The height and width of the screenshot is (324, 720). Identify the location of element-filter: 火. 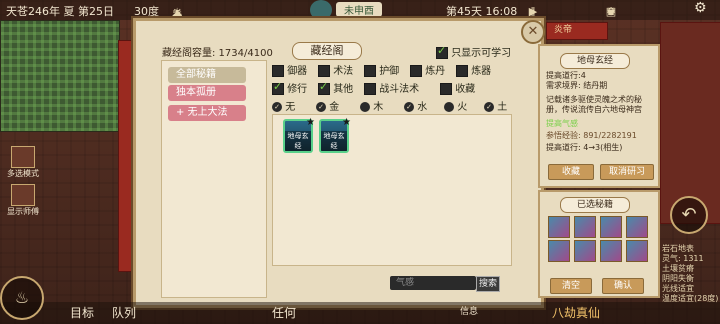
(455, 105).